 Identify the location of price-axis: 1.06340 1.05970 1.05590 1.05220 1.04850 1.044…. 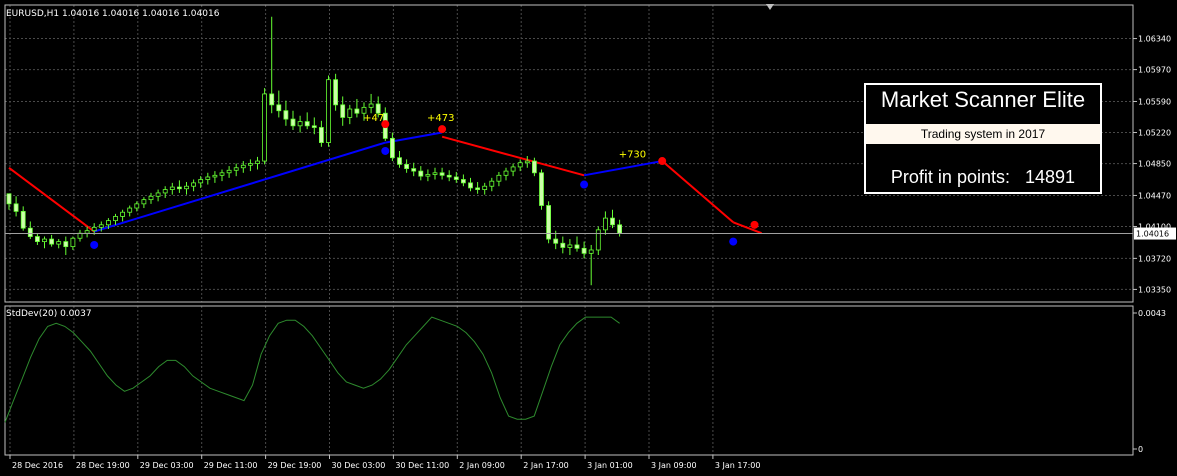
(1152, 164).